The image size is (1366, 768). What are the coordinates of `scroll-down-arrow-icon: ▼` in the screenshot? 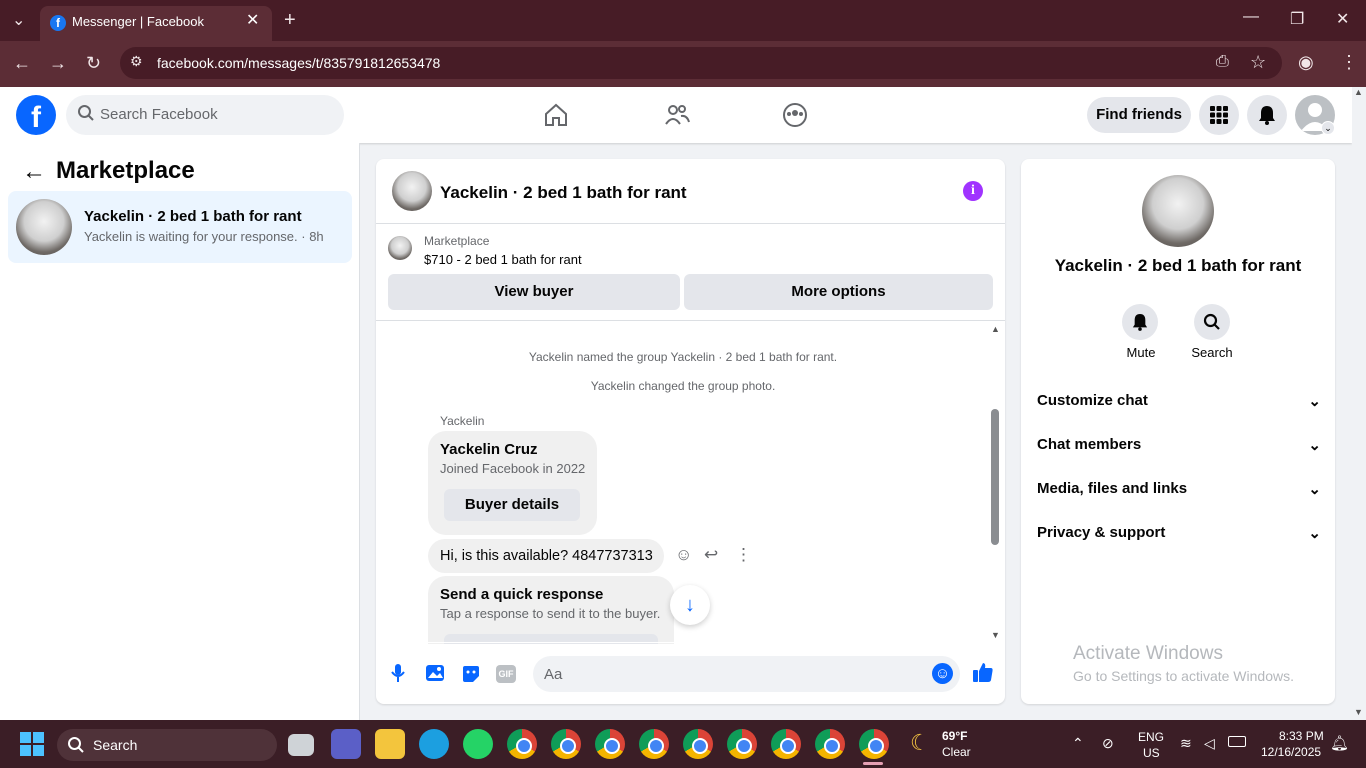 It's located at (995, 635).